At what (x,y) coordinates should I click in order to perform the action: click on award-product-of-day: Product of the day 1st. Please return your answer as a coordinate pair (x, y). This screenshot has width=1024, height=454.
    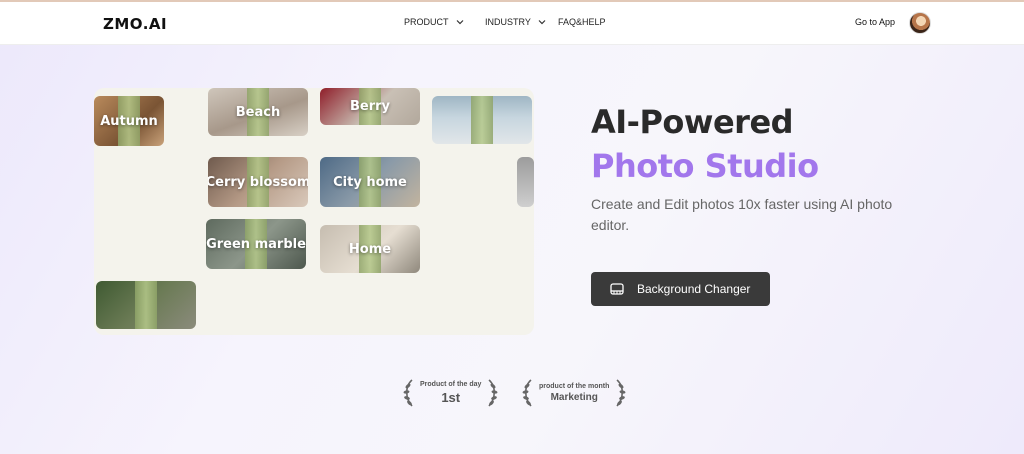
    Looking at the image, I should click on (450, 393).